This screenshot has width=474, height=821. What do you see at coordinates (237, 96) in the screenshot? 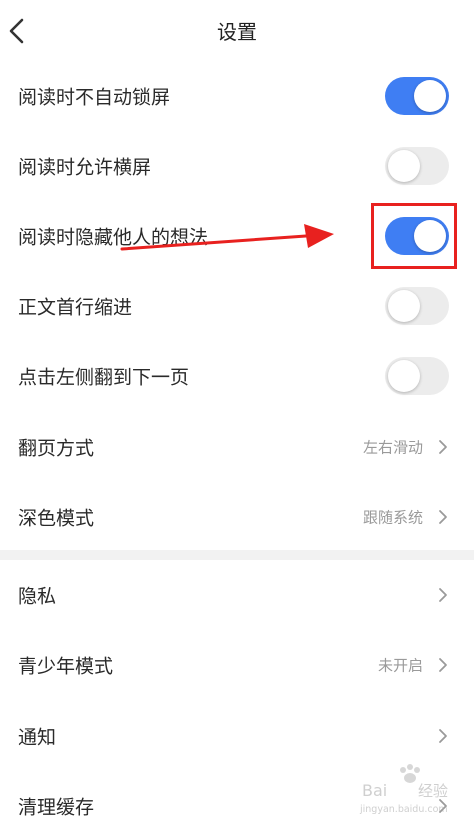
I see `setting-row-no-auto-lock: 阅读时不自动锁屏` at bounding box center [237, 96].